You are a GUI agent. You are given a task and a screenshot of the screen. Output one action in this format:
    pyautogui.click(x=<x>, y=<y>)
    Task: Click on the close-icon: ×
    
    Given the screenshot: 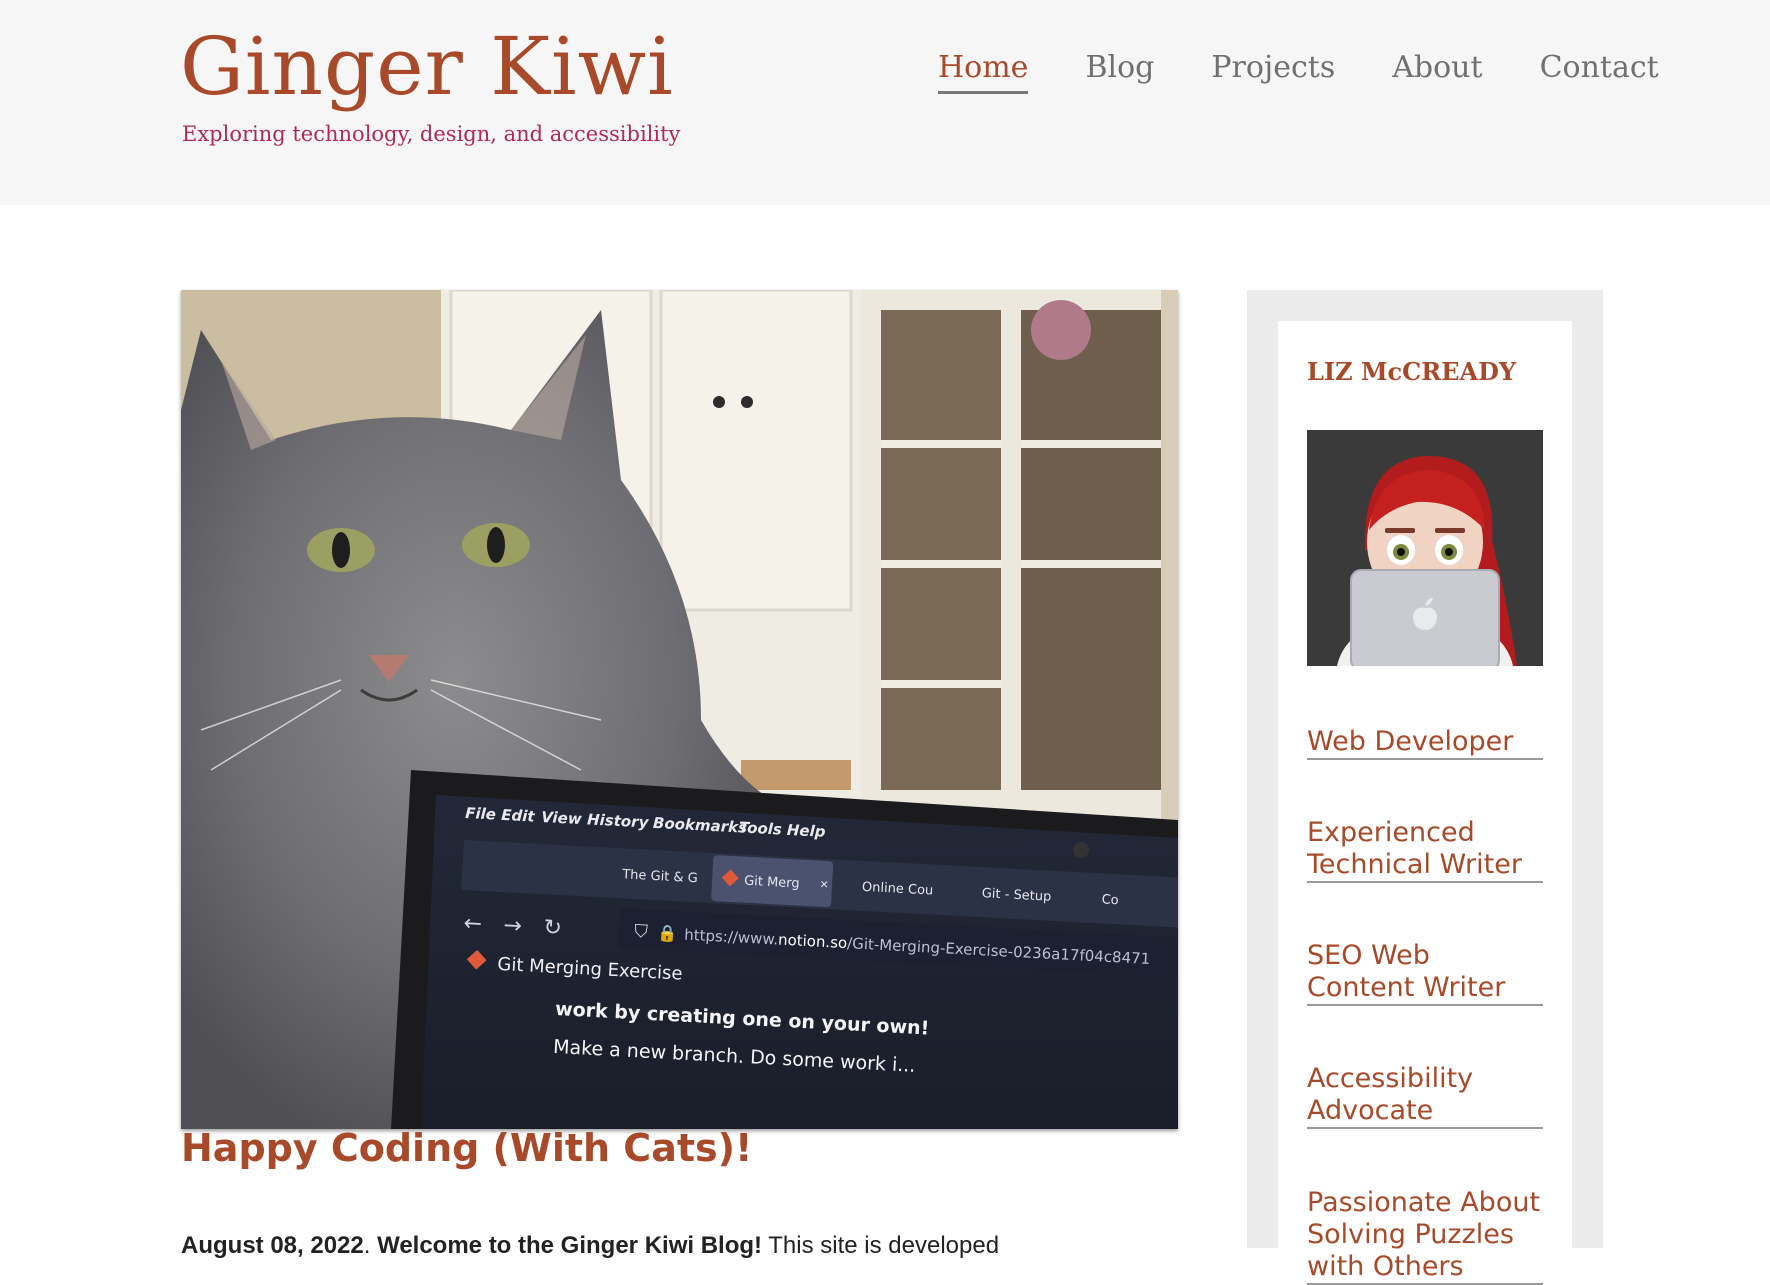 What is the action you would take?
    pyautogui.click(x=824, y=884)
    